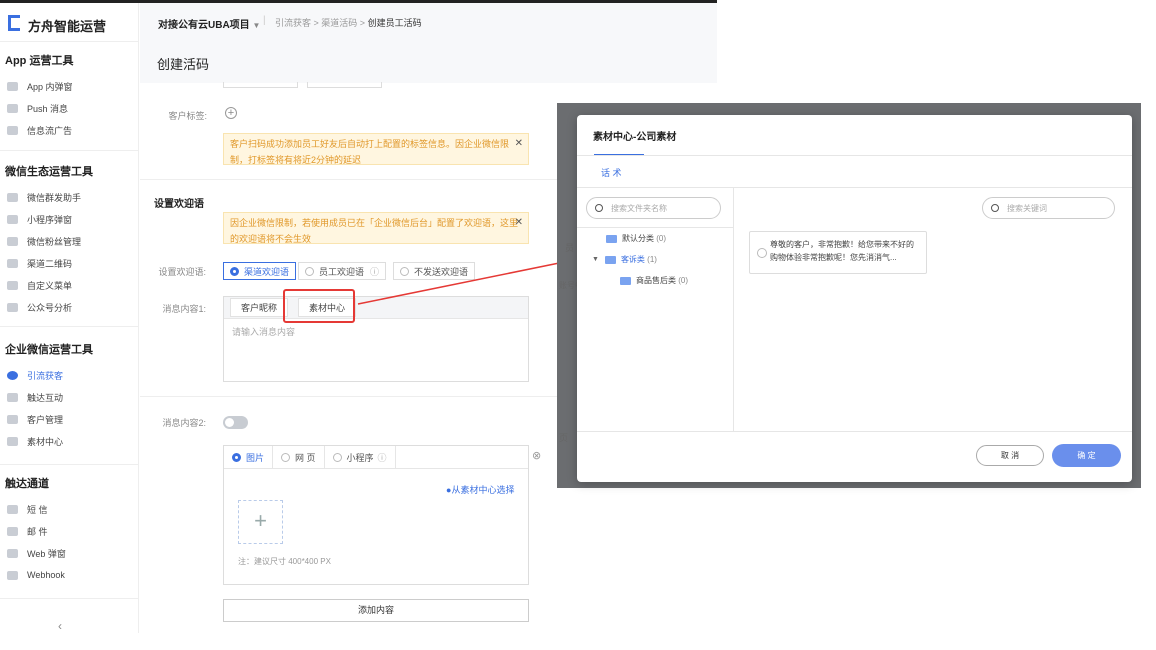 The height and width of the screenshot is (650, 1156). What do you see at coordinates (653, 208) in the screenshot?
I see `folder-search-input: 搜索文件夹名称` at bounding box center [653, 208].